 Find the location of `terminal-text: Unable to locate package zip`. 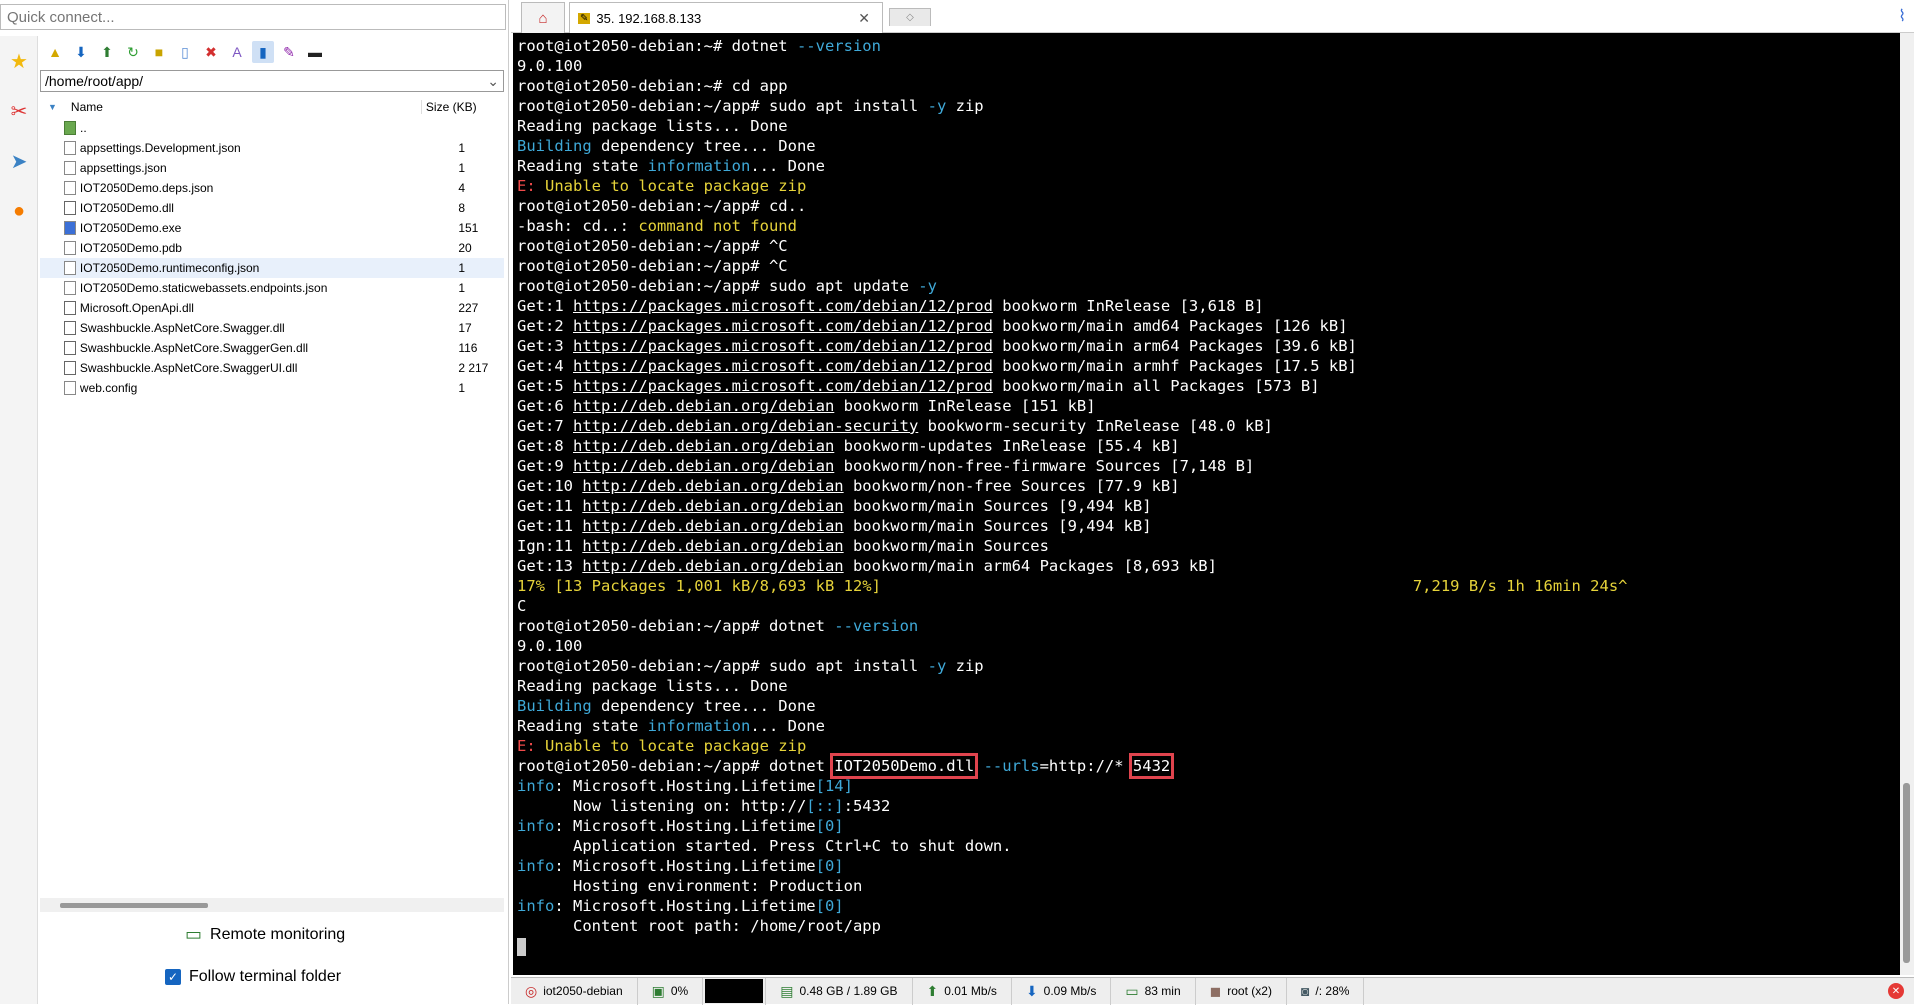

terminal-text: Unable to locate package zip is located at coordinates (671, 746).